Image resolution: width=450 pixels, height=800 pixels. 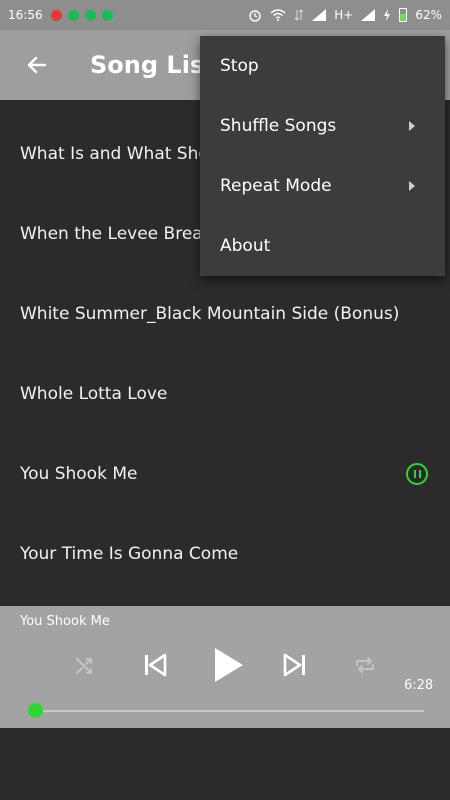 I want to click on wifi-icon, so click(x=278, y=15).